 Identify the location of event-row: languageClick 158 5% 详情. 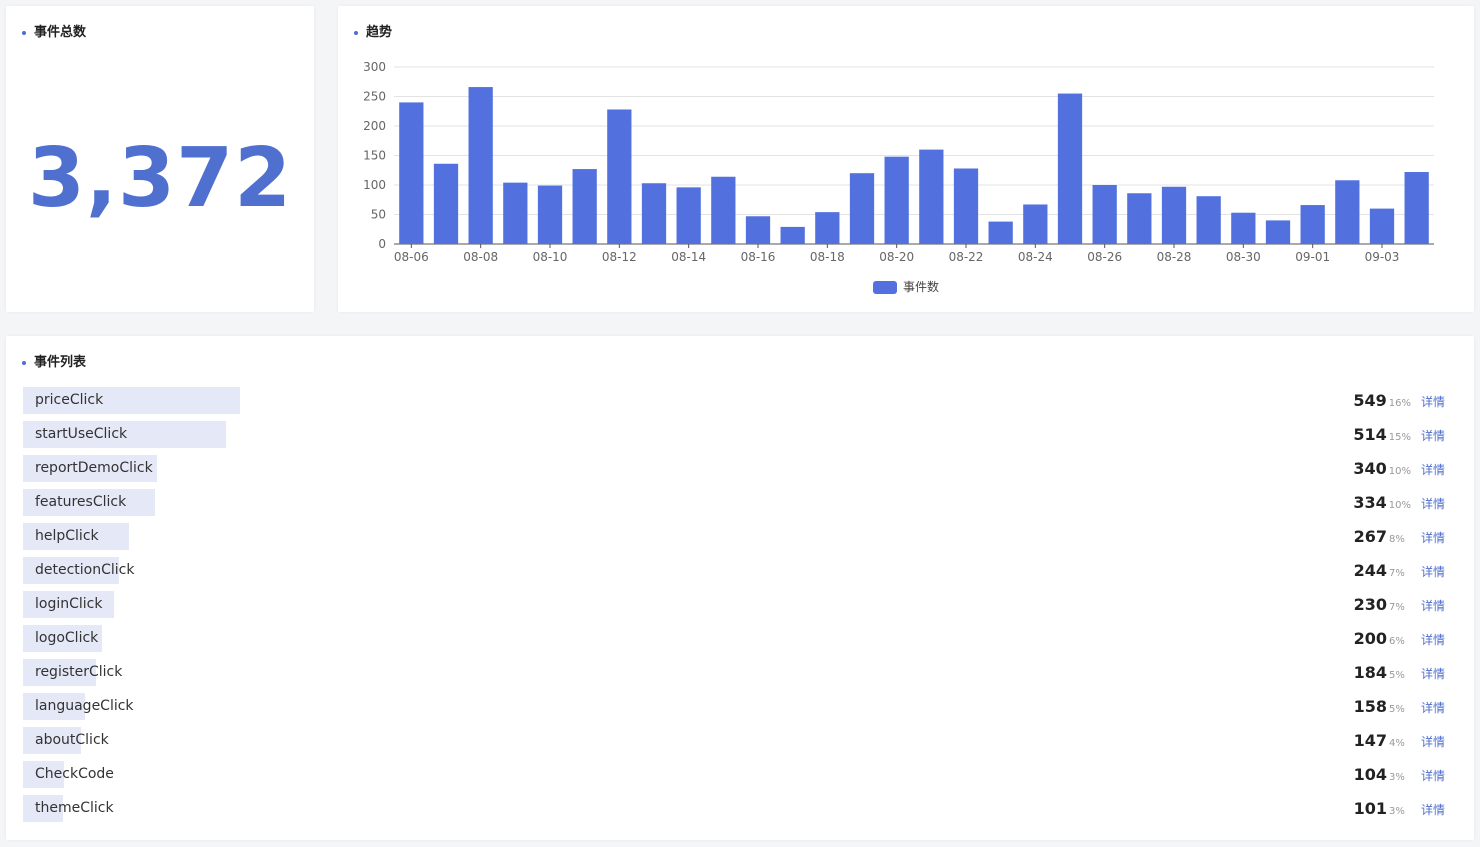
(740, 708).